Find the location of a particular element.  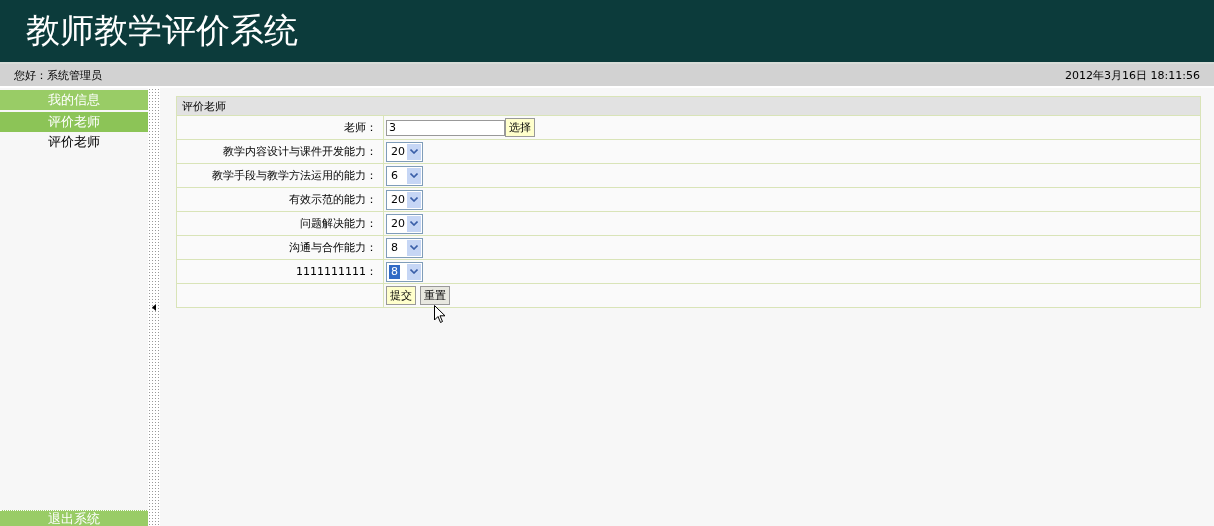

field-label: 有效示范的能力： is located at coordinates (280, 199).